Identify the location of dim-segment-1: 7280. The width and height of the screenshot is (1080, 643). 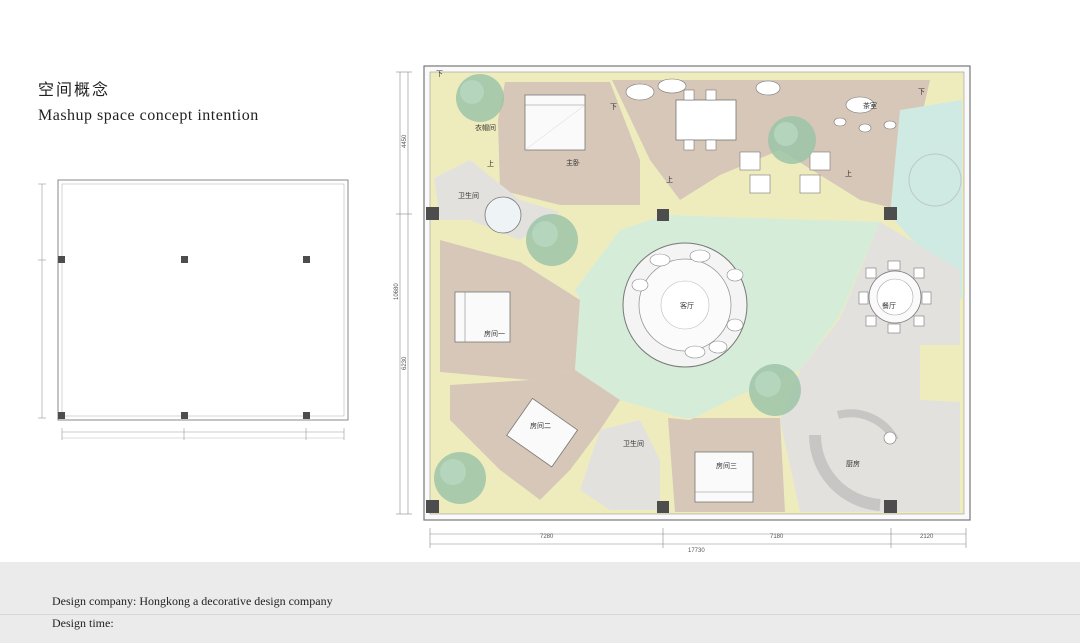
(547, 537).